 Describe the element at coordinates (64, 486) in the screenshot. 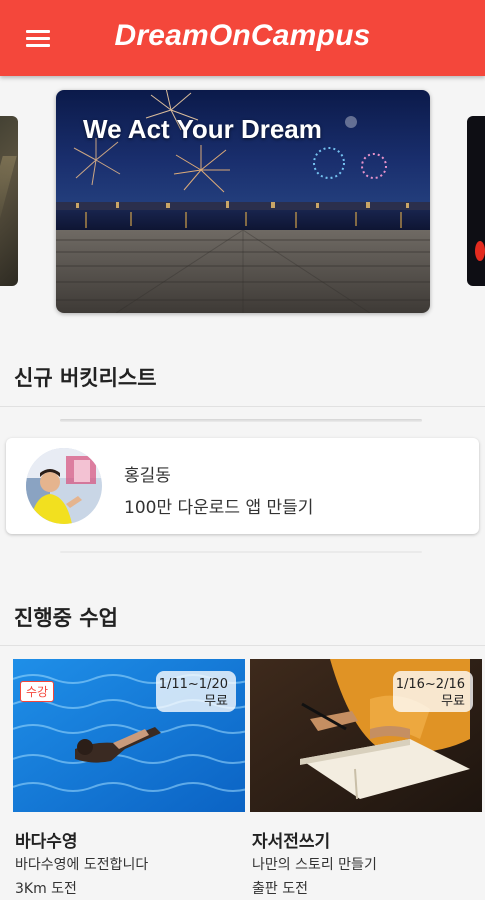

I see `user-avatar` at that location.